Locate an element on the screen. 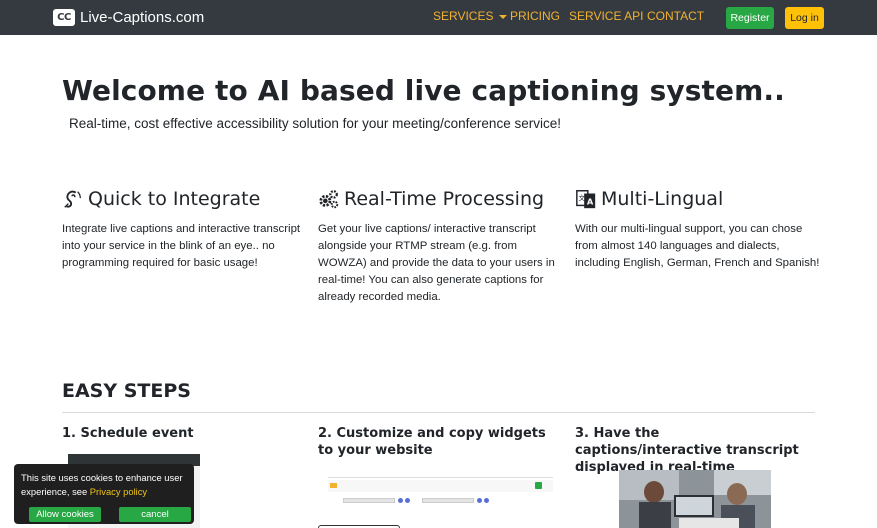 Image resolution: width=877 pixels, height=528 pixels. nav-service-api: SERVICE API is located at coordinates (606, 16).